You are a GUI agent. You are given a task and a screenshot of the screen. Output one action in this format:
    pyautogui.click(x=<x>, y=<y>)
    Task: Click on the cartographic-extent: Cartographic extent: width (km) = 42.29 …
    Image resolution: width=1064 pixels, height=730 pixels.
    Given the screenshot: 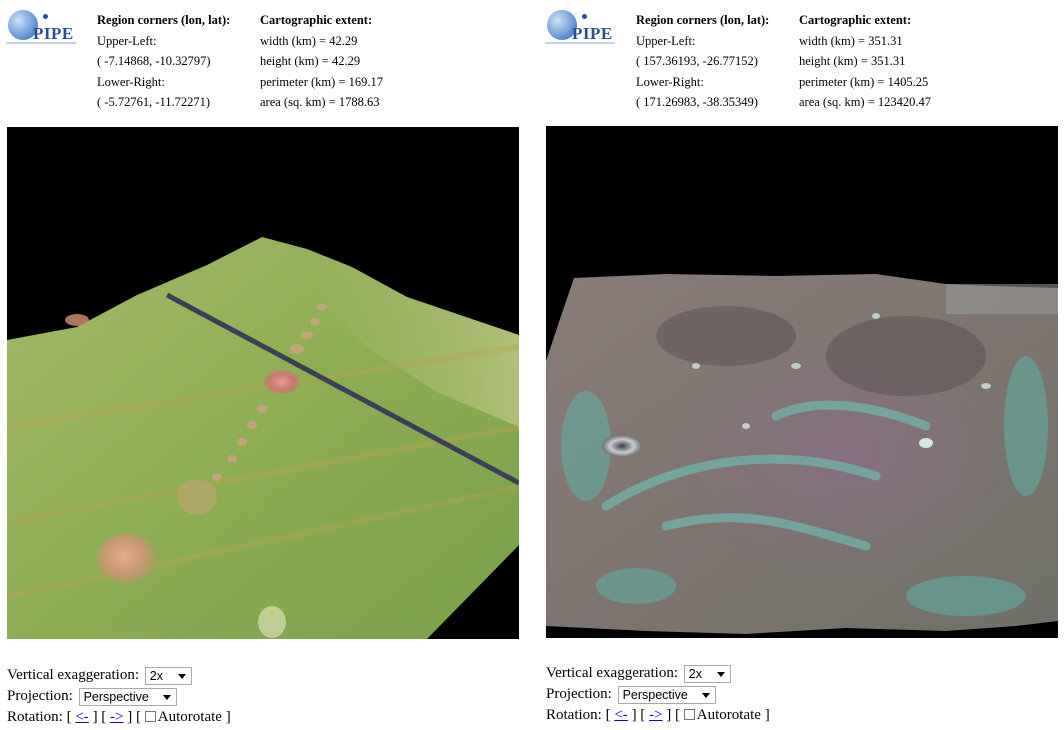 What is the action you would take?
    pyautogui.click(x=321, y=61)
    